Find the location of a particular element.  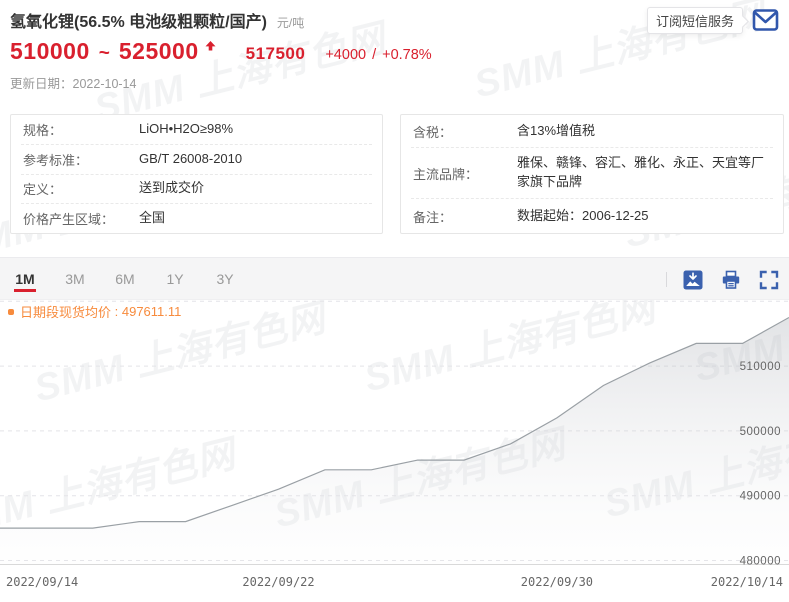

info-row: 含税： 含13%增值税 is located at coordinates (592, 131).